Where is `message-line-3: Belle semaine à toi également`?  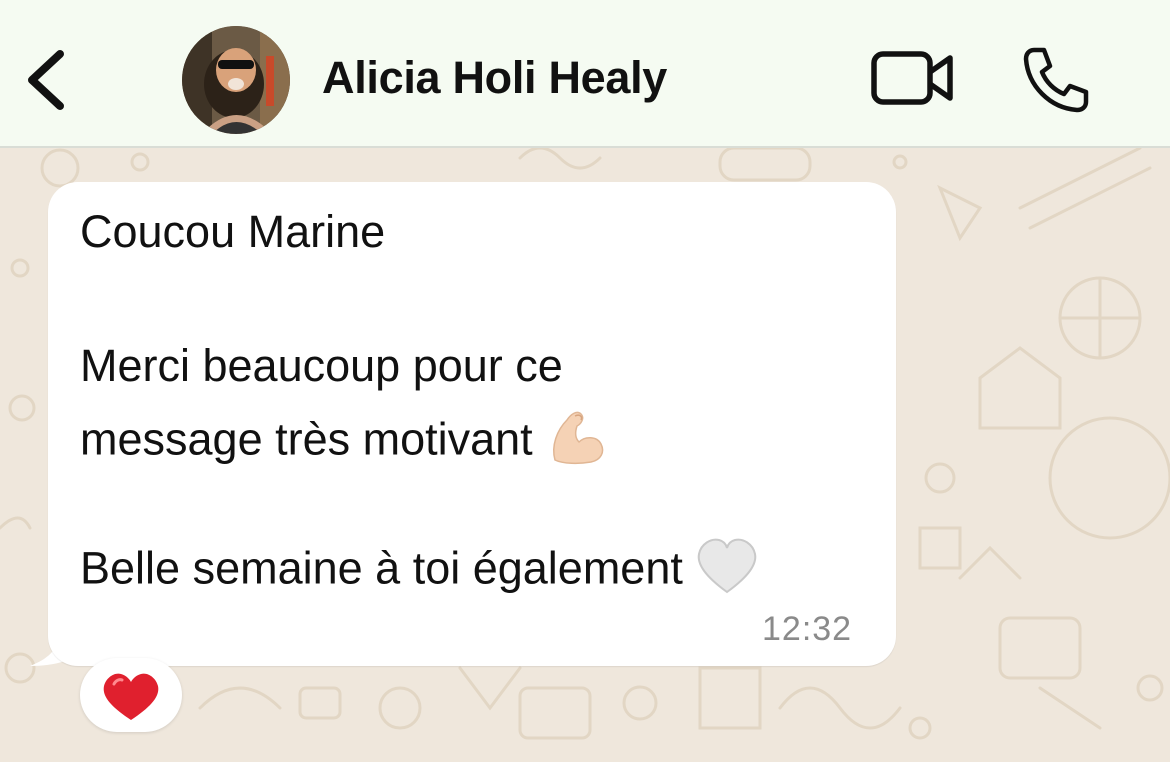 message-line-3: Belle semaine à toi également is located at coordinates (419, 571).